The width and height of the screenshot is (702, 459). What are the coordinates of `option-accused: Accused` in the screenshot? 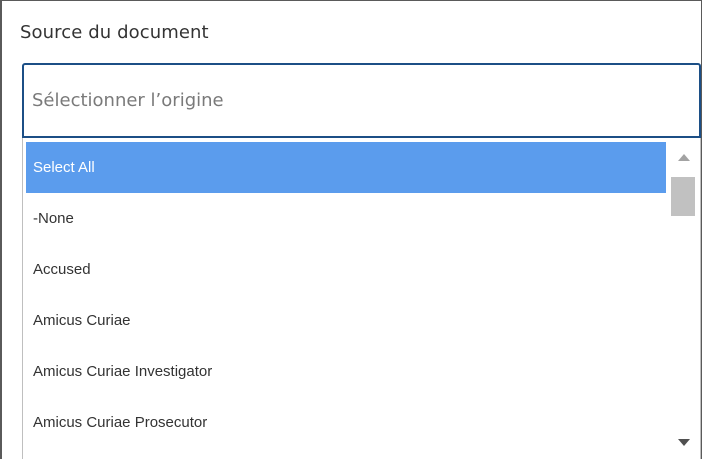 It's located at (346, 269).